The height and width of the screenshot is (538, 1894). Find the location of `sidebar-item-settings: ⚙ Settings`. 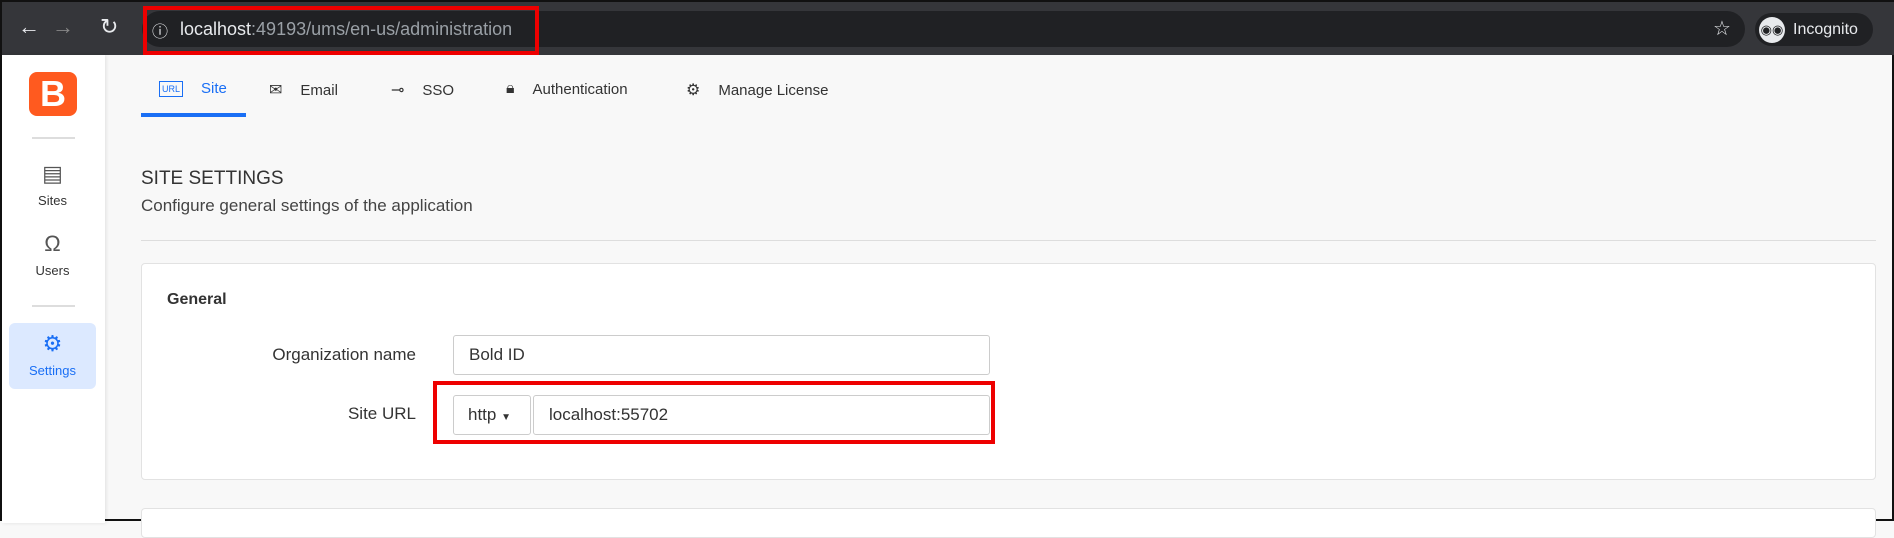

sidebar-item-settings: ⚙ Settings is located at coordinates (52, 356).